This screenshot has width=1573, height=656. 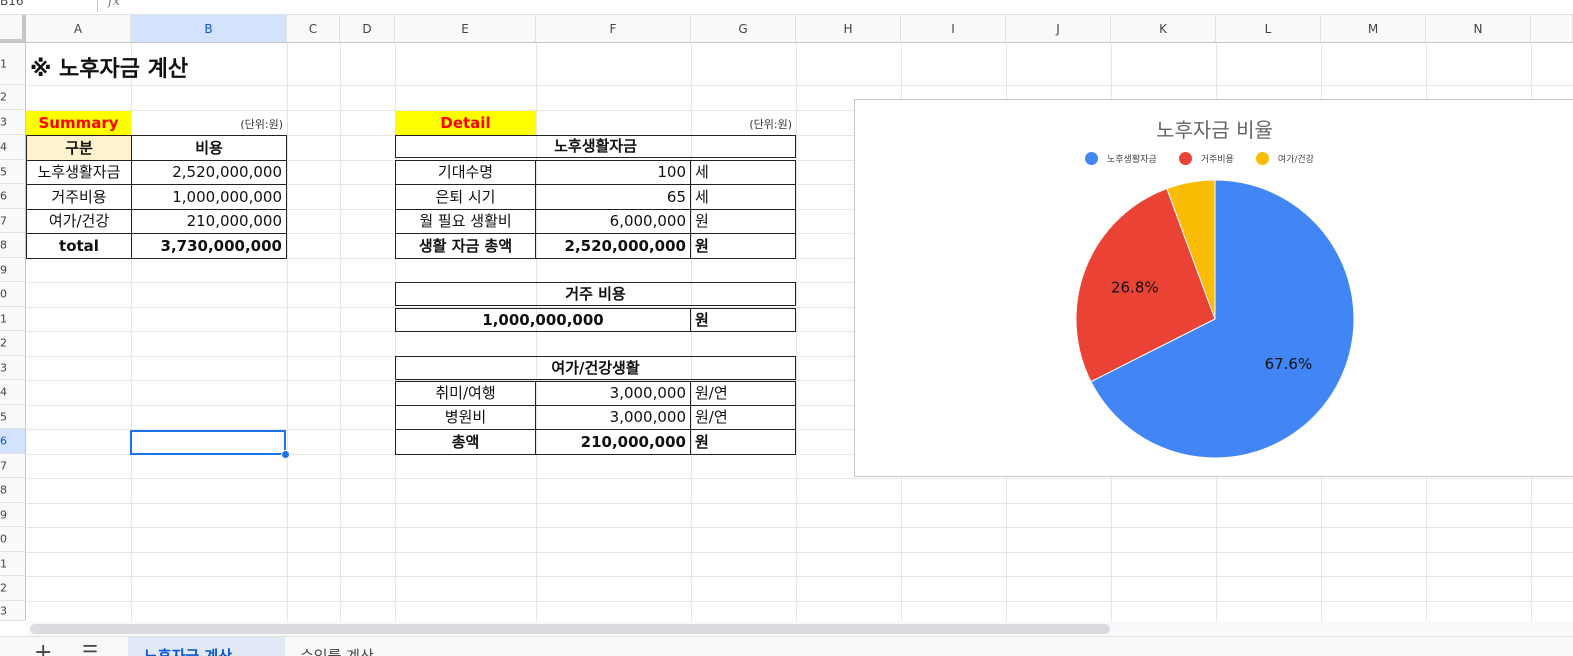 What do you see at coordinates (613, 393) in the screenshot?
I see `leisure-row-1-value: 3,000,000` at bounding box center [613, 393].